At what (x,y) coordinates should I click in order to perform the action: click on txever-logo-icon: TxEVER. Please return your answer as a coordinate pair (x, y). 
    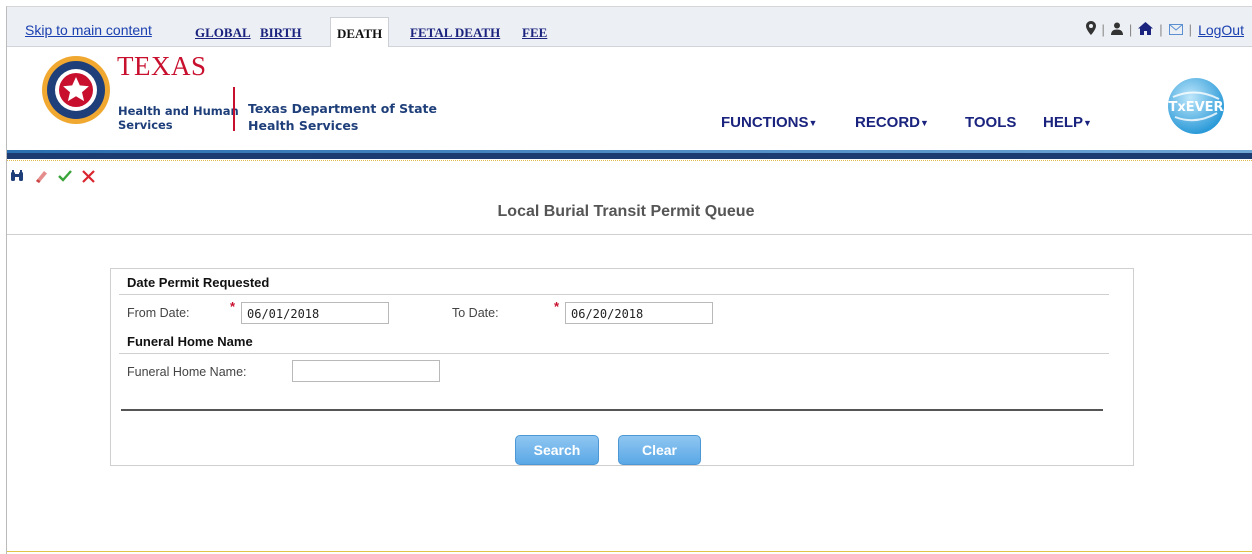
    Looking at the image, I should click on (1196, 106).